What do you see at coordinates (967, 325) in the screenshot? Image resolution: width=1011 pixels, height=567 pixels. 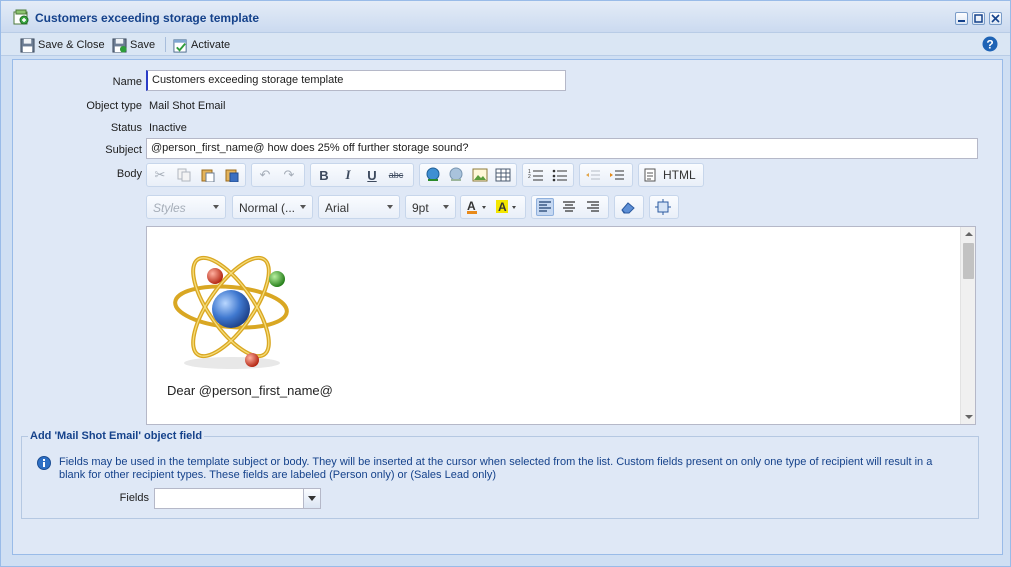 I see `editor-scrollbar` at bounding box center [967, 325].